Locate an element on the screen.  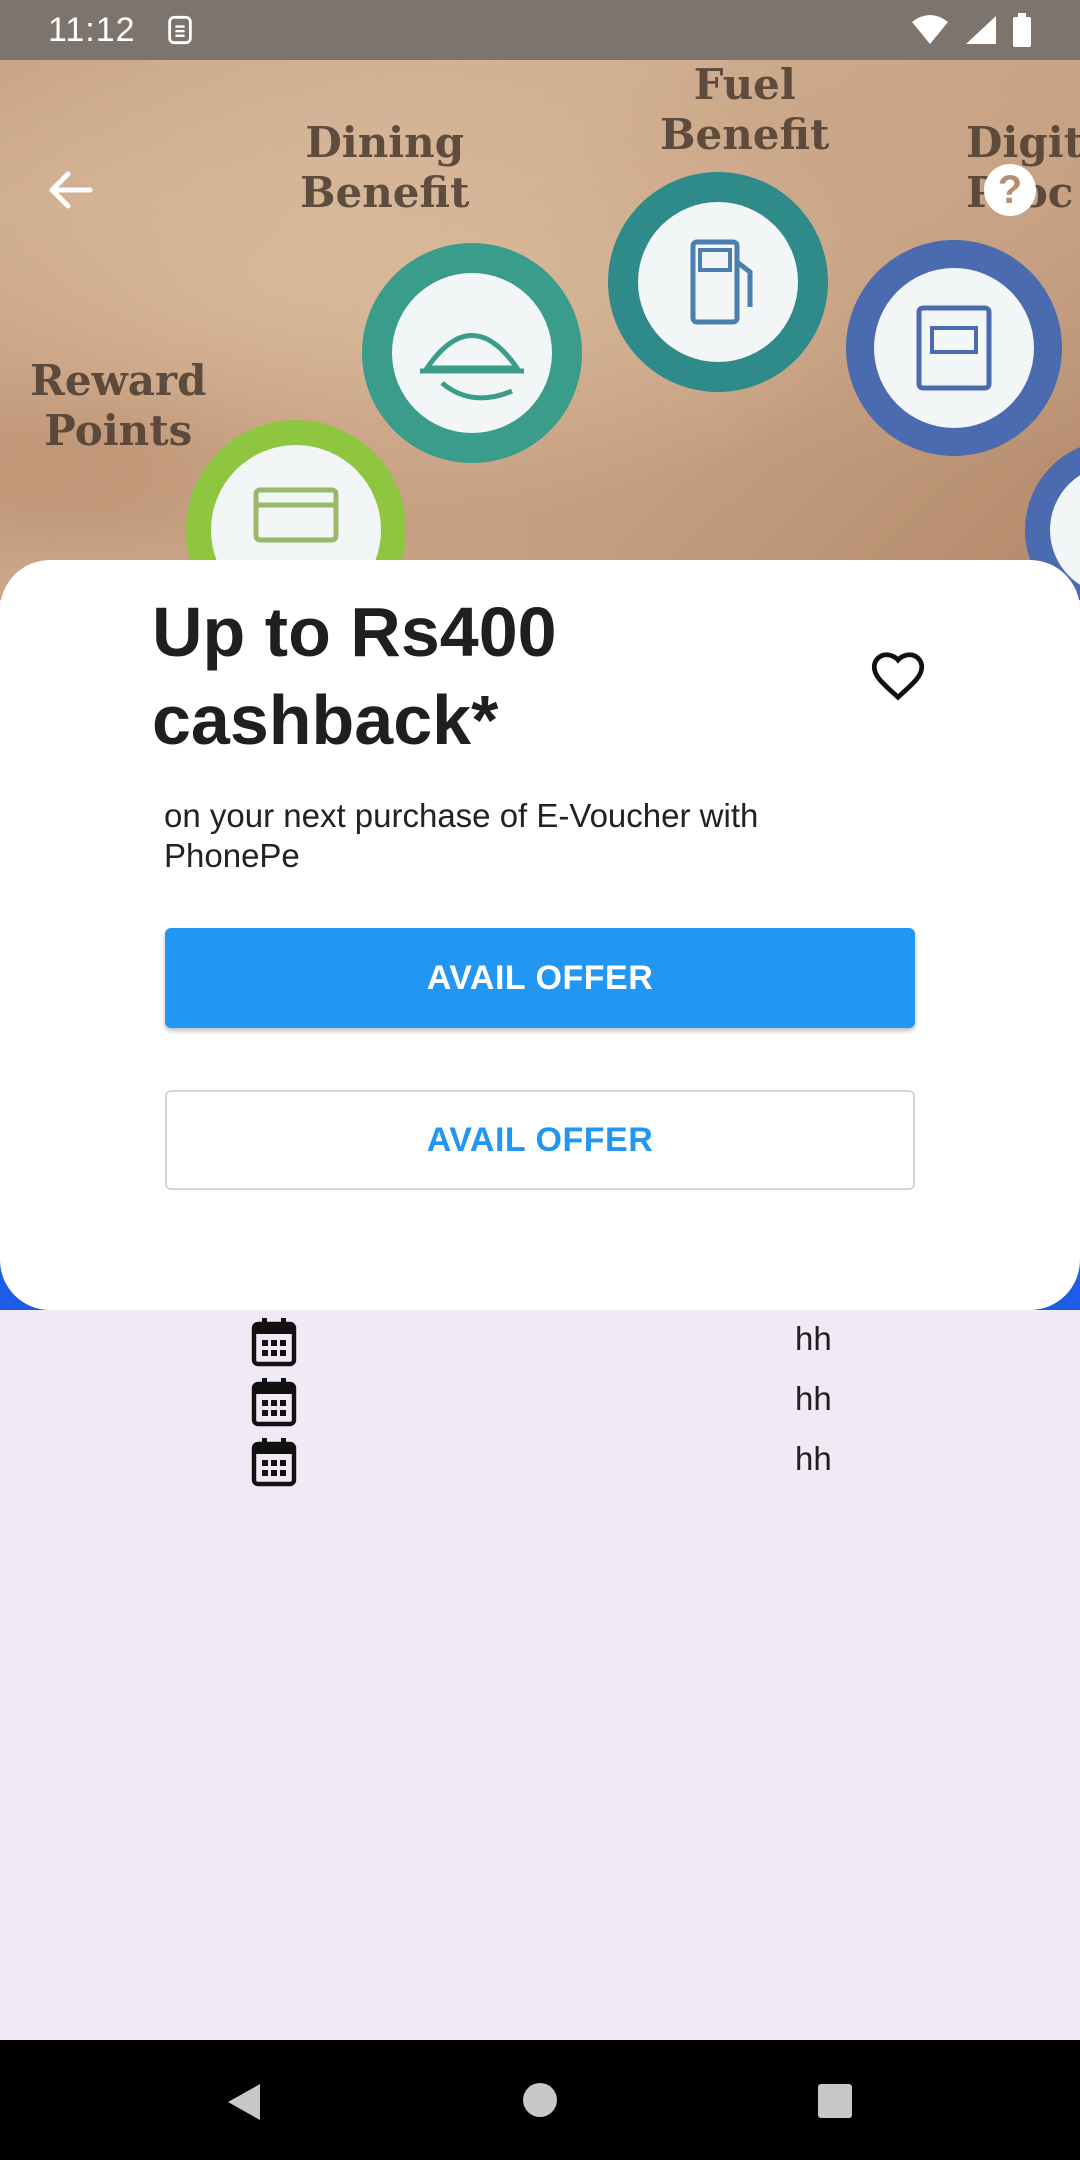
system-nav-bar is located at coordinates (540, 2100).